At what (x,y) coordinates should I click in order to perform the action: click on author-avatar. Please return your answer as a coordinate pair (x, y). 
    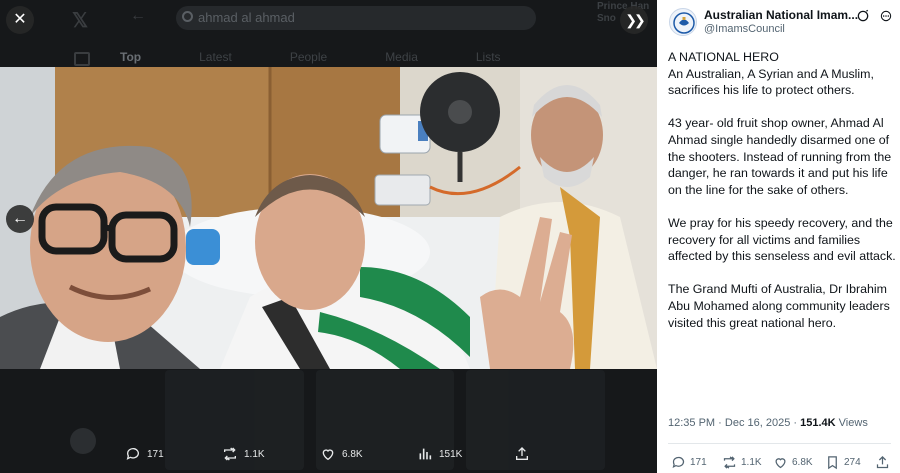
    Looking at the image, I should click on (683, 22).